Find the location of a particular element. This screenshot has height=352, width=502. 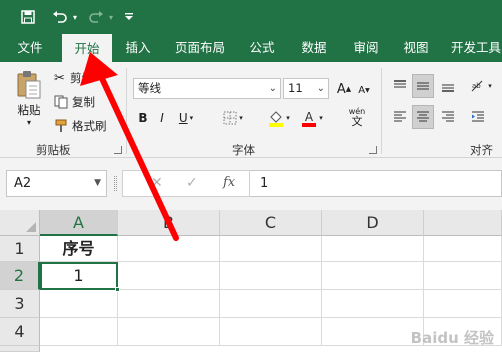

copy-icon is located at coordinates (61, 102).